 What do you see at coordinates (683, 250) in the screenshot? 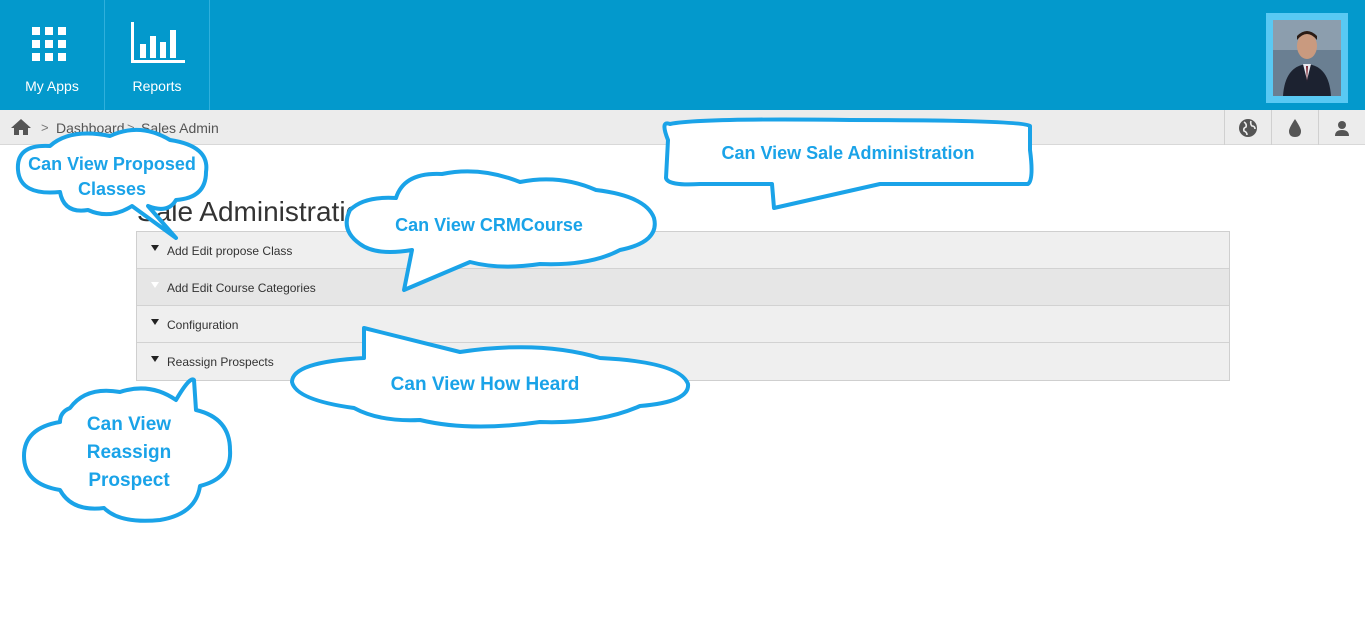
I see `section-add-edit-propose-class: Add Edit propose Class` at bounding box center [683, 250].